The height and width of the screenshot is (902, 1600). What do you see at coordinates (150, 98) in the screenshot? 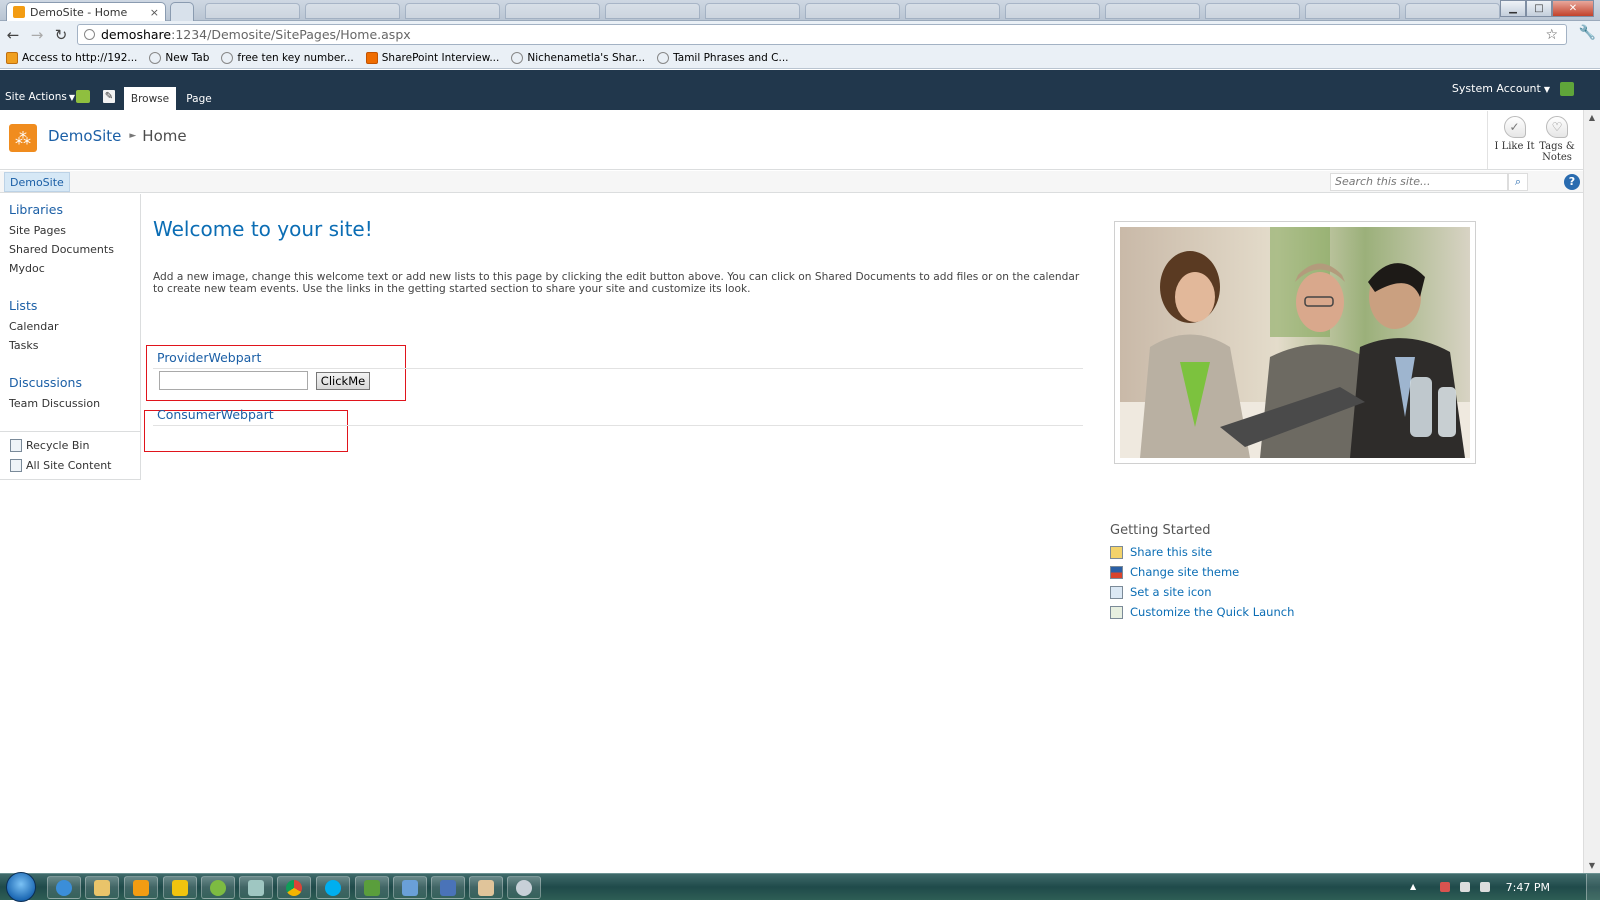
I see `tab-browse: Browse` at bounding box center [150, 98].